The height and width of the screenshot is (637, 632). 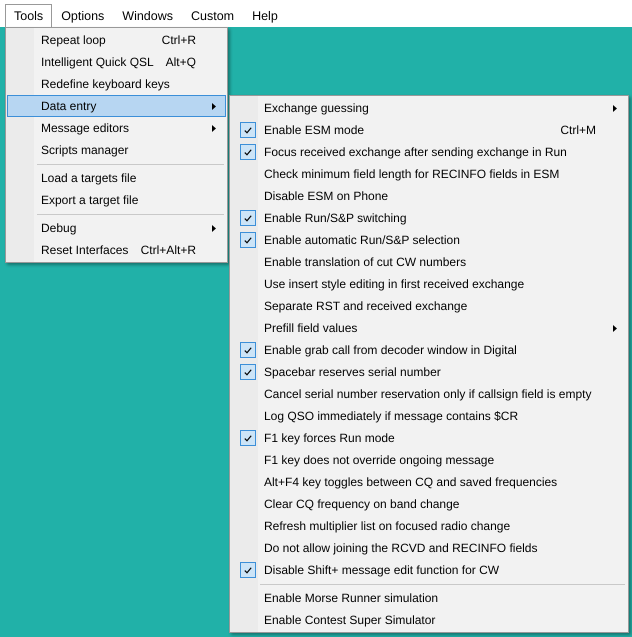 I want to click on menu-item: F1 key forces Run mode, so click(x=429, y=438).